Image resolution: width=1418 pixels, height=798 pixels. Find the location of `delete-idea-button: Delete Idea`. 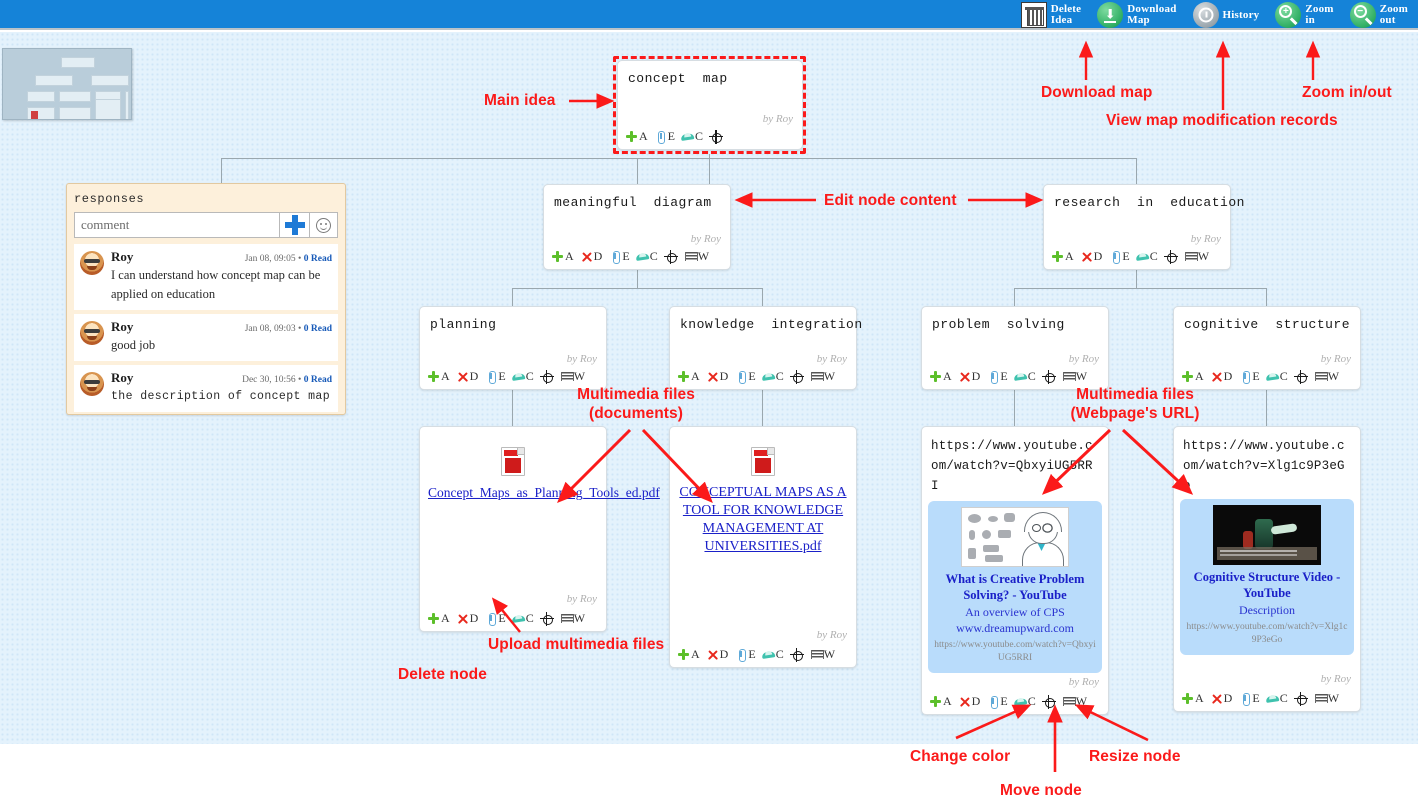

delete-idea-button: Delete Idea is located at coordinates (1051, 15).